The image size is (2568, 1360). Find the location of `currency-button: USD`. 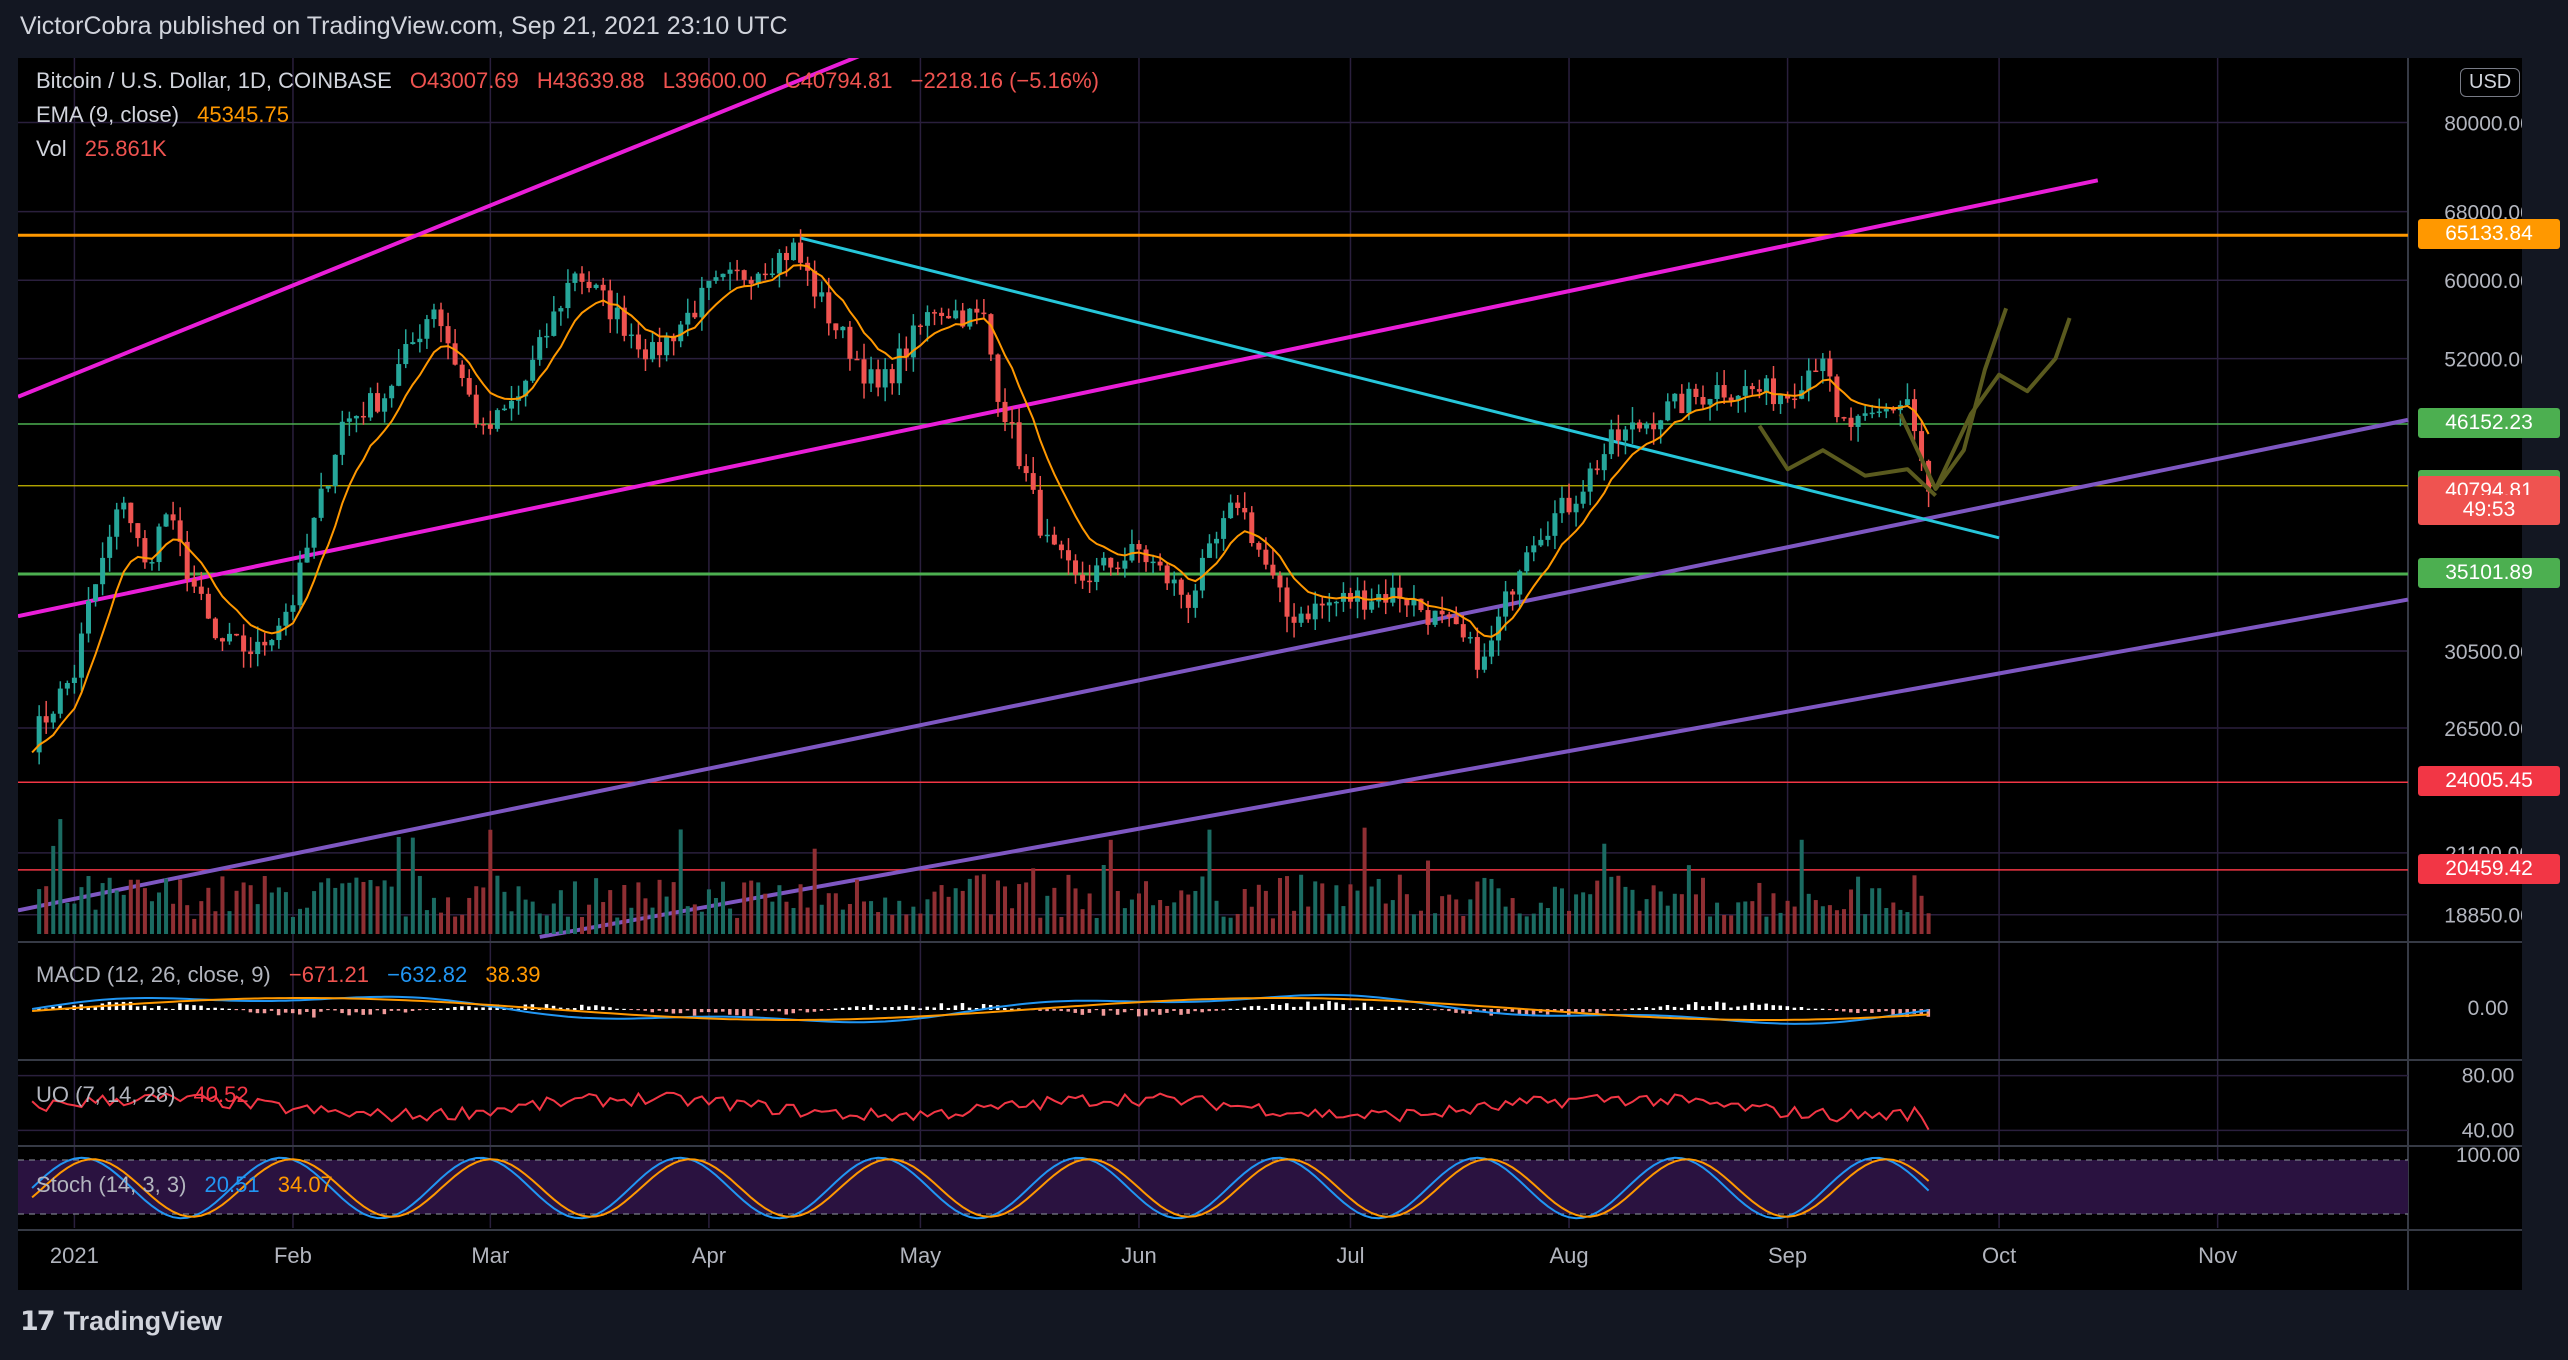

currency-button: USD is located at coordinates (2490, 82).